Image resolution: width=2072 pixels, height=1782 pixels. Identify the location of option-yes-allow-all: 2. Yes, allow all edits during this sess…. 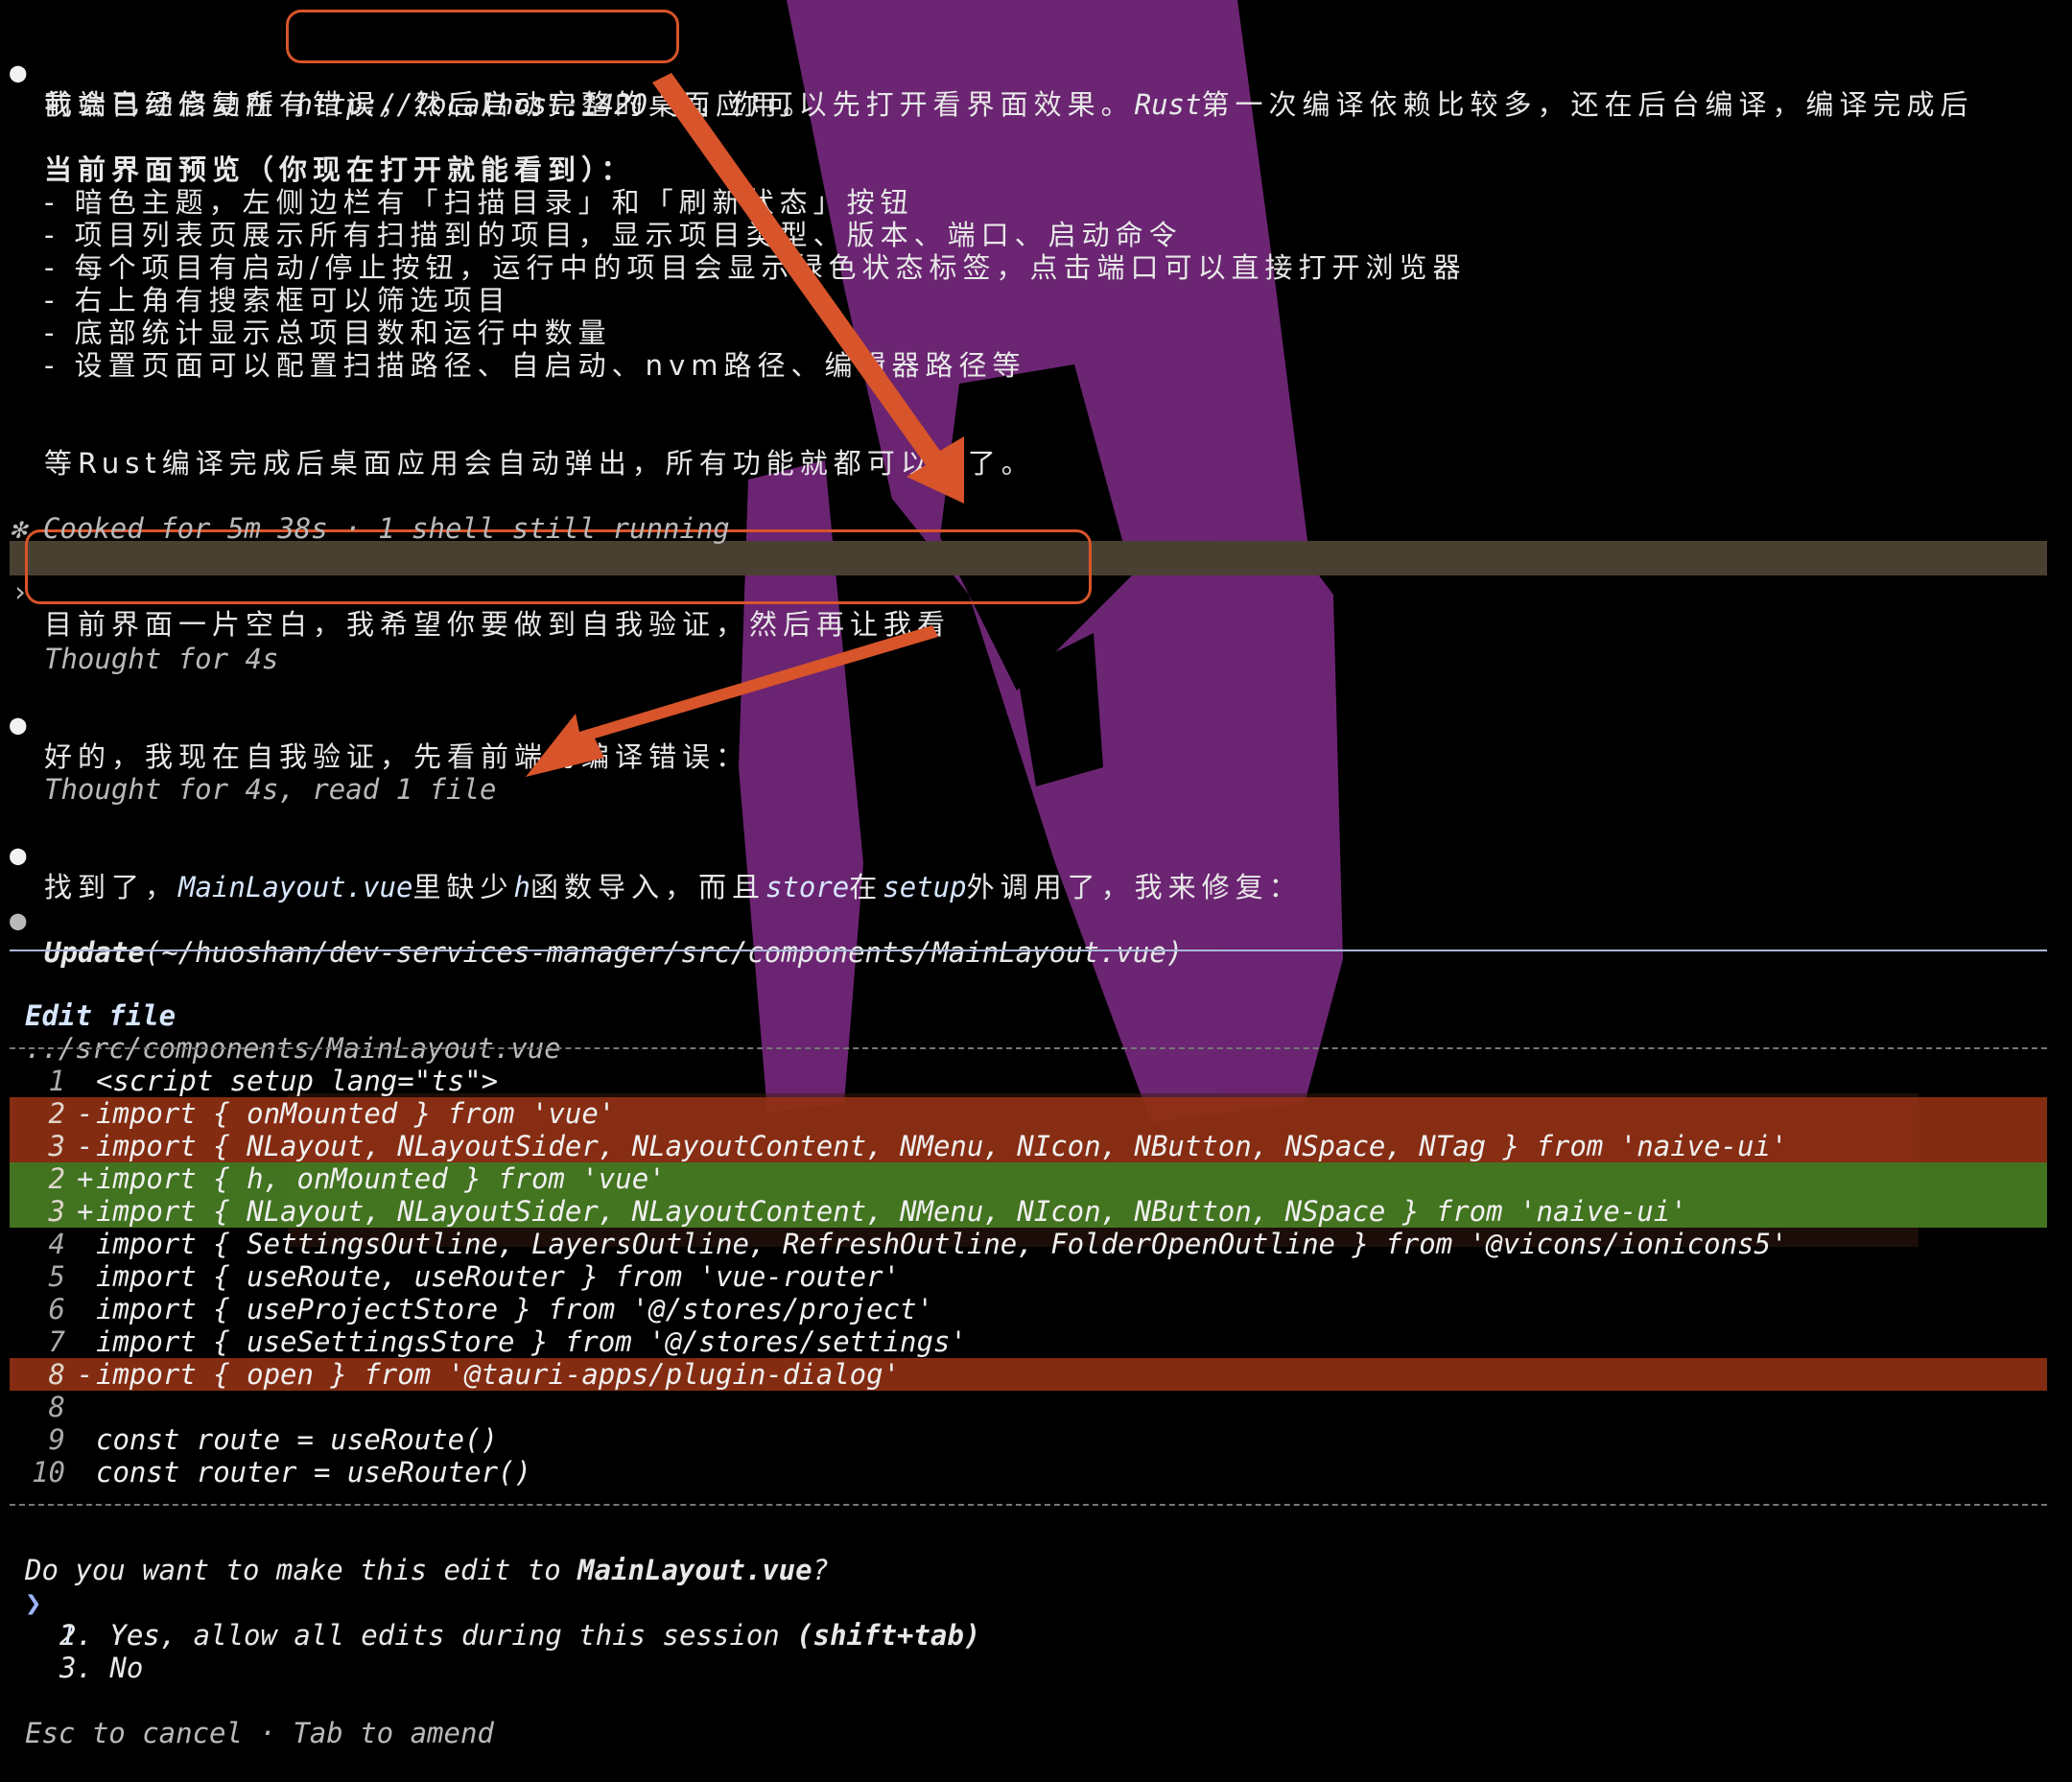
(1036, 1619).